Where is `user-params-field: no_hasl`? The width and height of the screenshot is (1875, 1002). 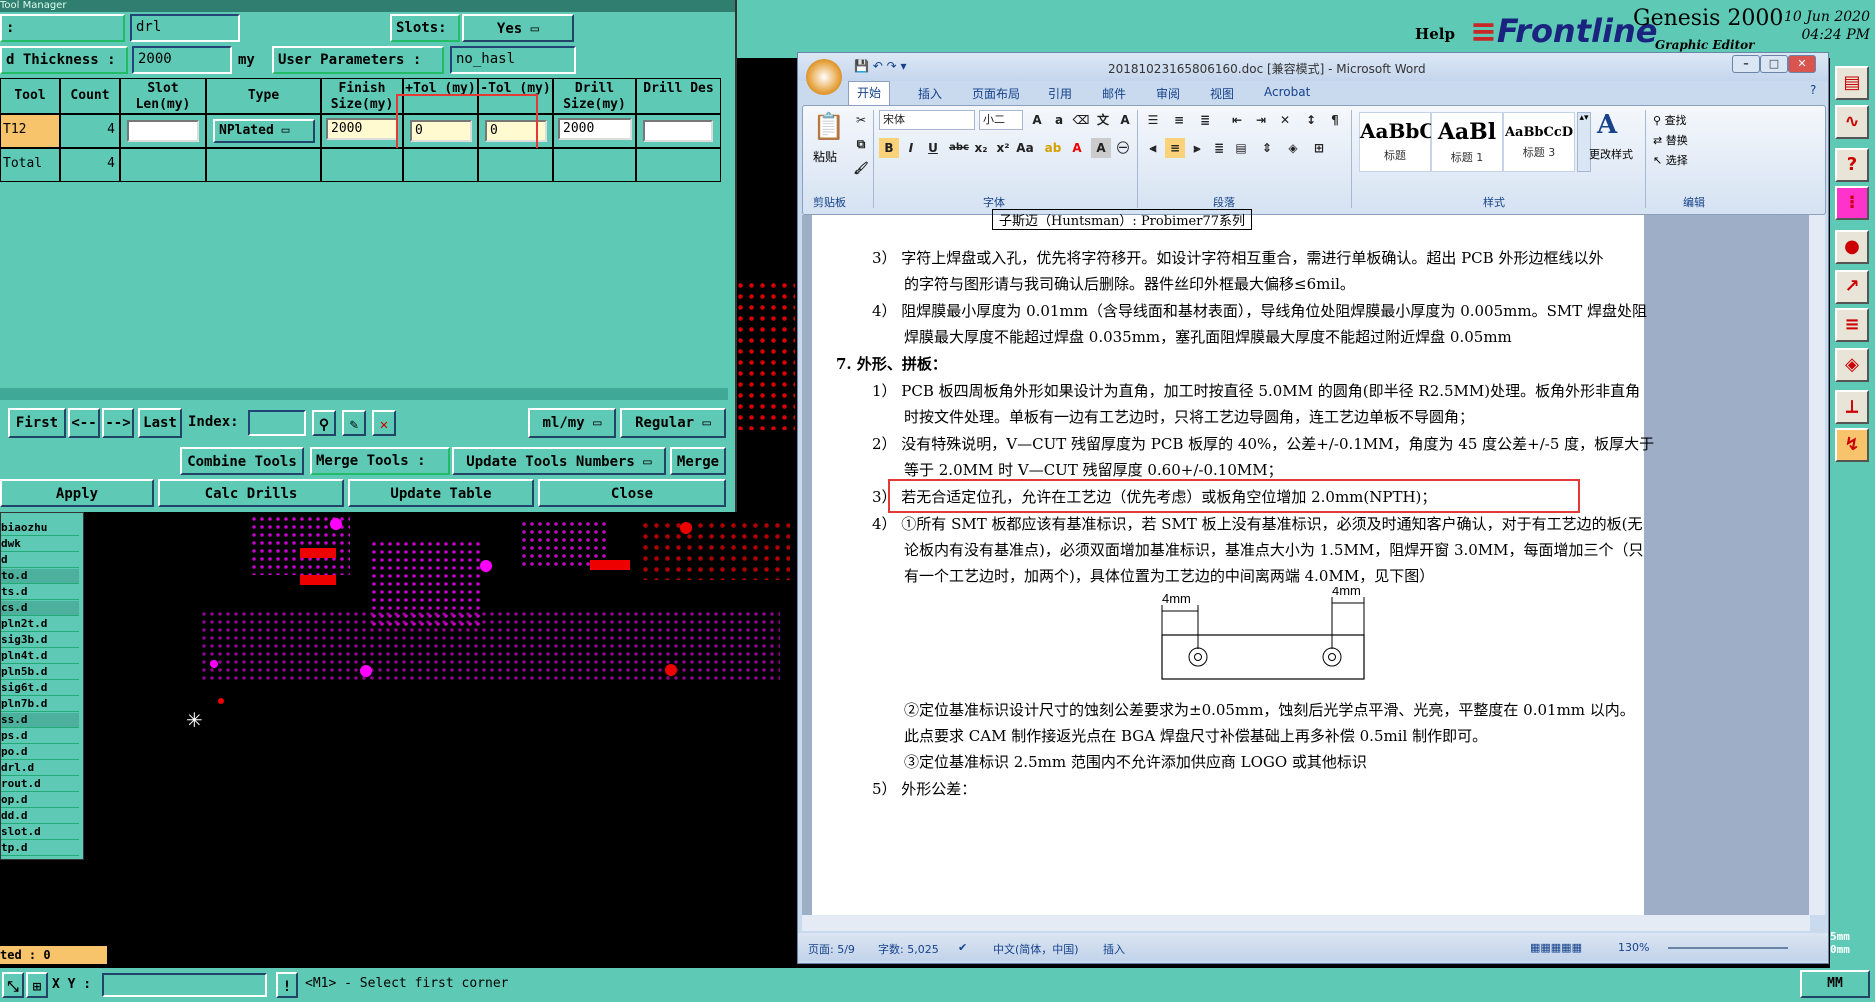
user-params-field: no_hasl is located at coordinates (513, 60).